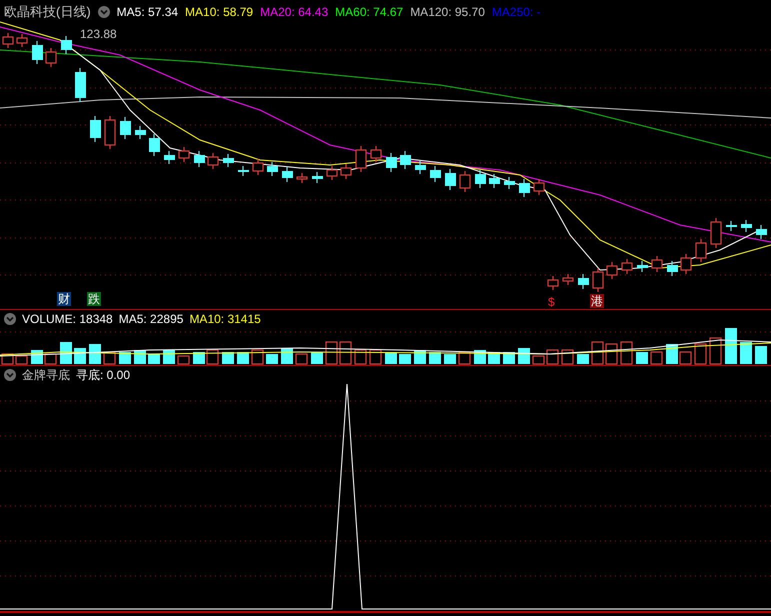  Describe the element at coordinates (94, 299) in the screenshot. I see `event-marker: 跌` at that location.